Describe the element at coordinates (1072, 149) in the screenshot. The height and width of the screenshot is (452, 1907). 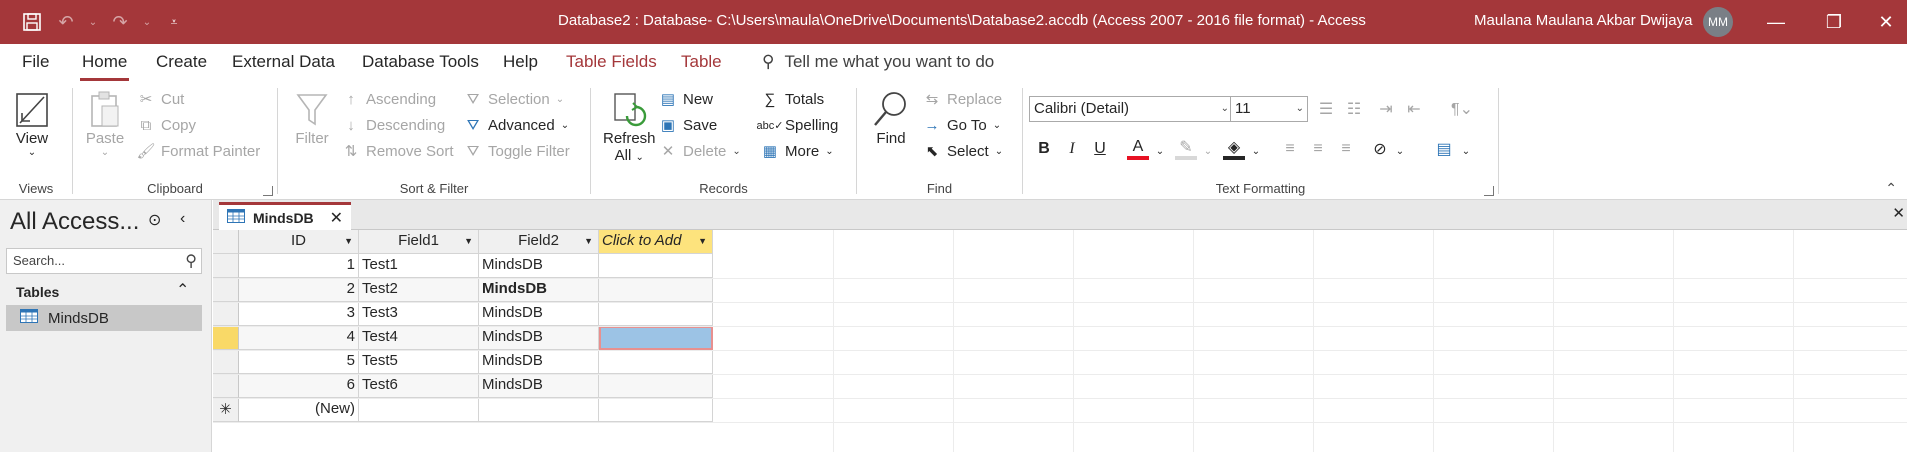
I see `italic-icon: I` at that location.